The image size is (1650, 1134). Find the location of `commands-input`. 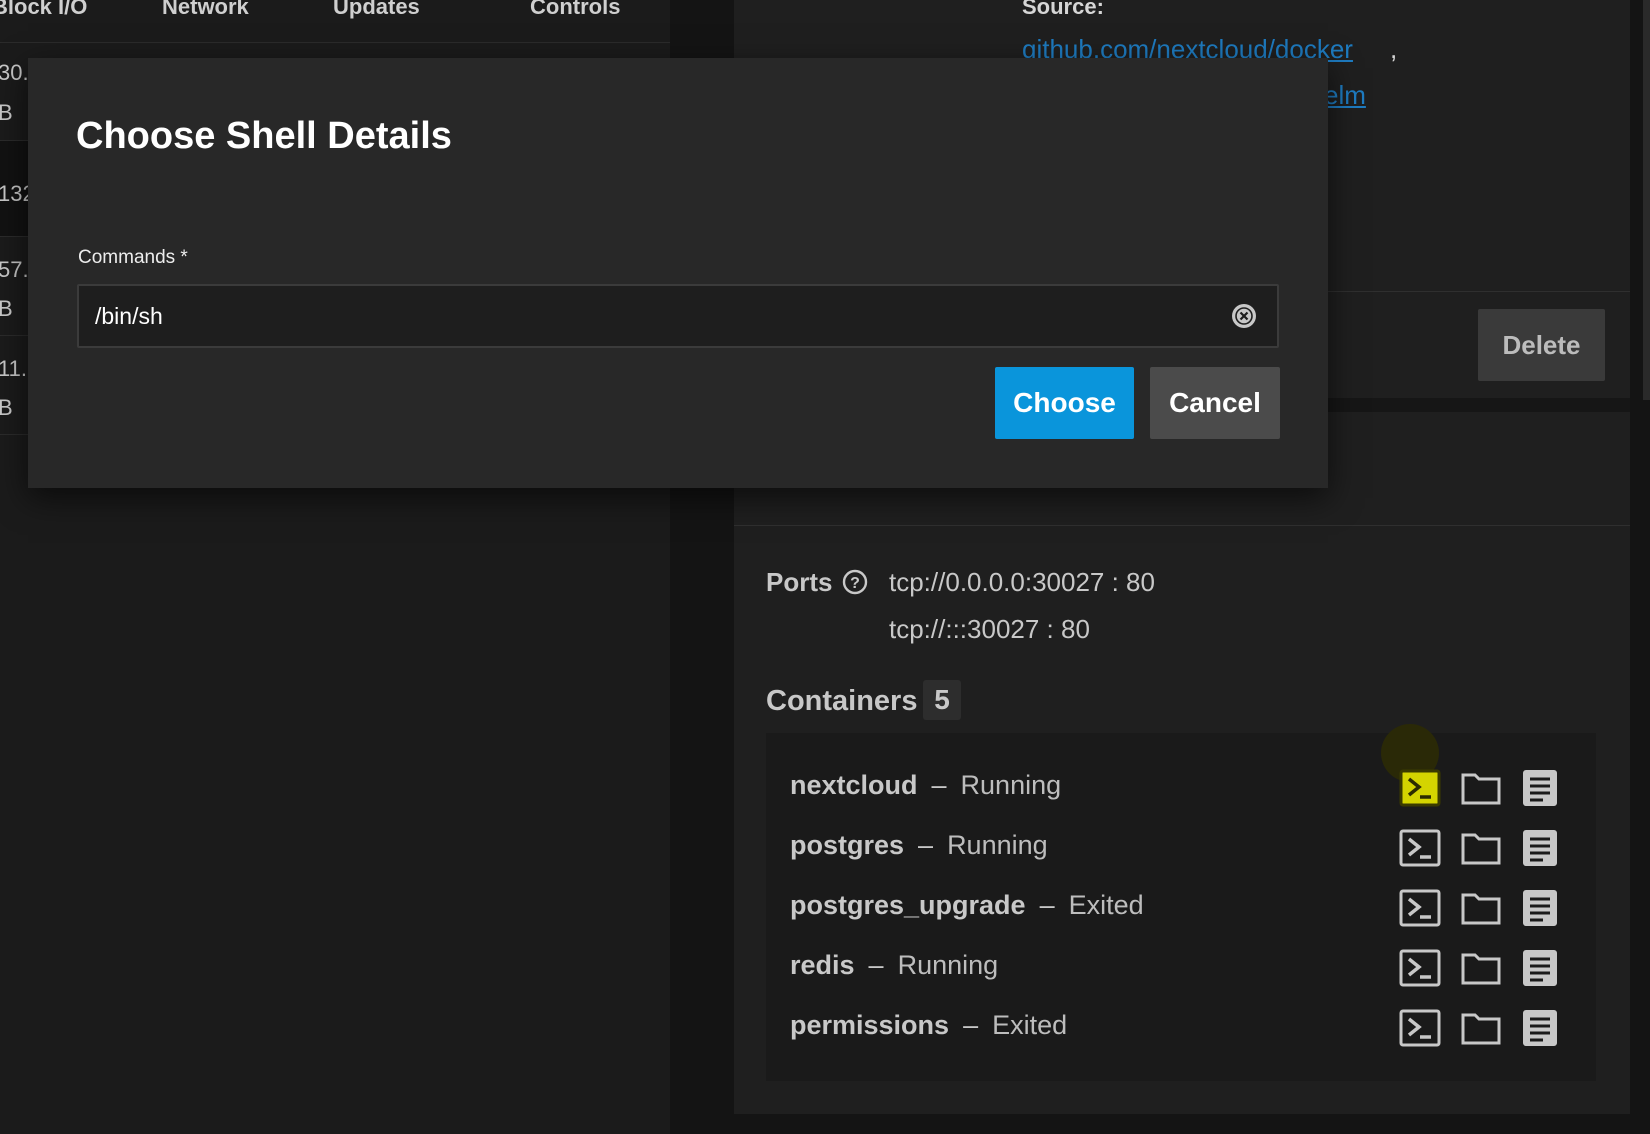

commands-input is located at coordinates (678, 316).